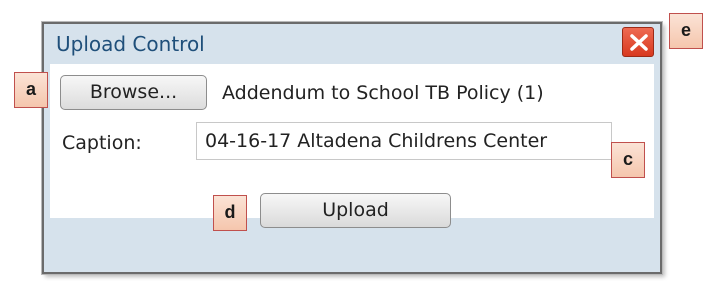 The image size is (708, 281). Describe the element at coordinates (355, 210) in the screenshot. I see `upload-button: Upload` at that location.